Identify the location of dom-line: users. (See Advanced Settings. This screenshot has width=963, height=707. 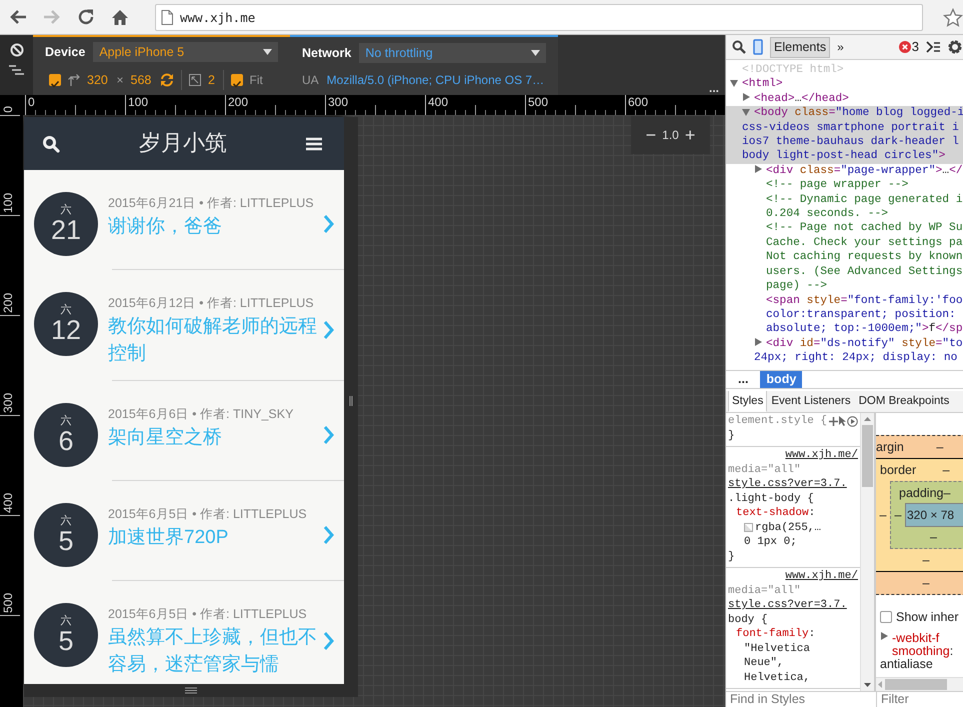
(844, 272).